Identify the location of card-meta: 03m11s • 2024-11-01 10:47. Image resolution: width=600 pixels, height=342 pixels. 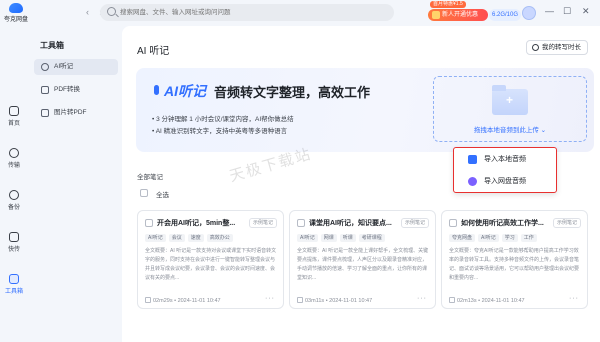
(334, 300).